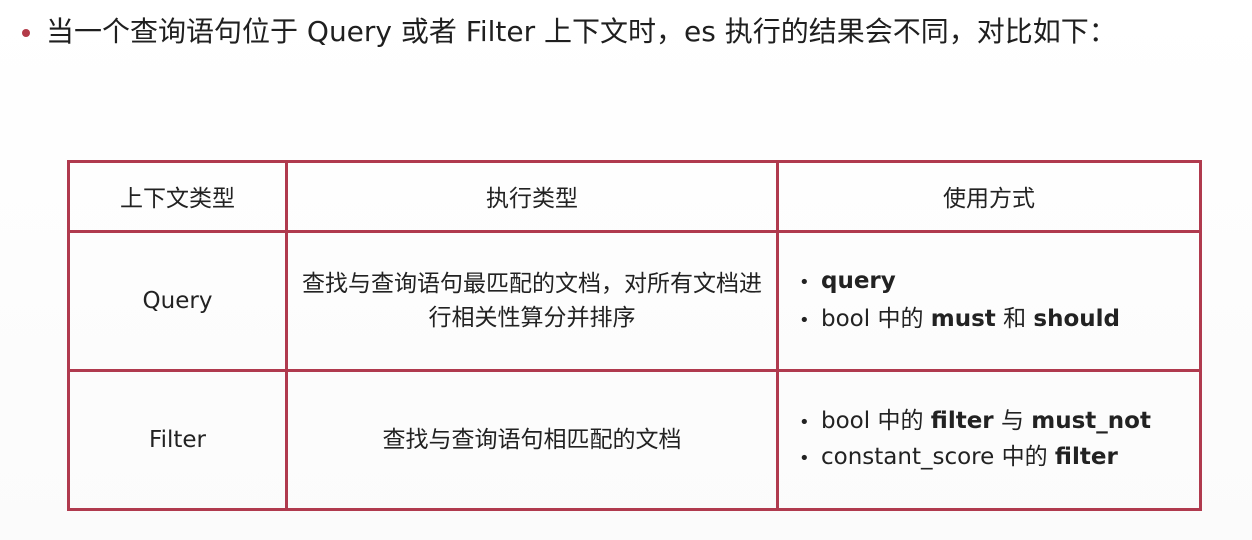 This screenshot has width=1252, height=540. I want to click on heading-bullet-icon, so click(26, 33).